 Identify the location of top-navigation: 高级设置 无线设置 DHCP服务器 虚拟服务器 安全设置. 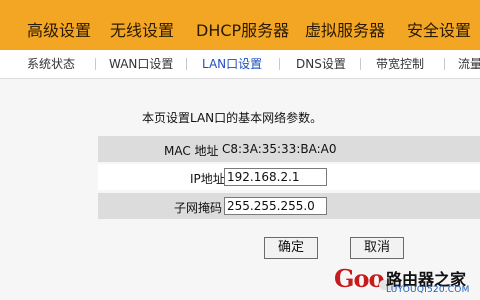
(240, 29).